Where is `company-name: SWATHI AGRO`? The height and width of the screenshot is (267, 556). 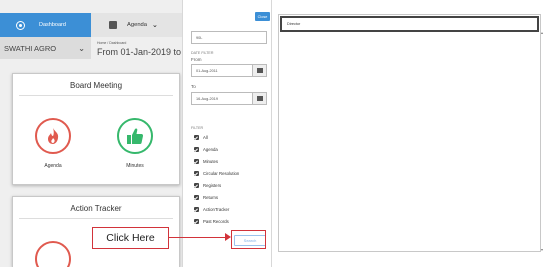 company-name: SWATHI AGRO is located at coordinates (30, 48).